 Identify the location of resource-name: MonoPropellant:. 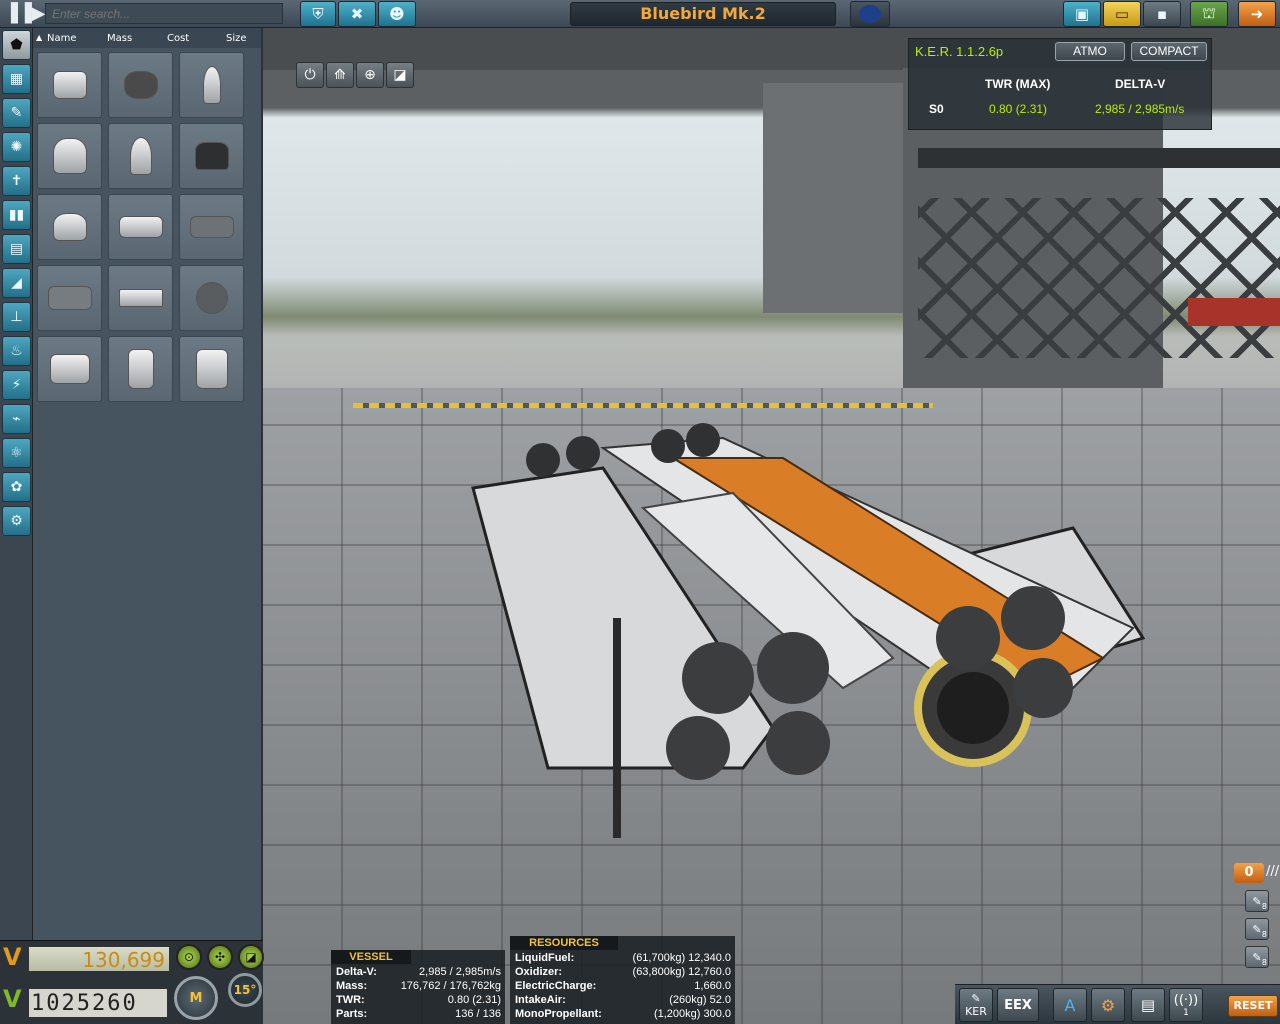
(558, 1014).